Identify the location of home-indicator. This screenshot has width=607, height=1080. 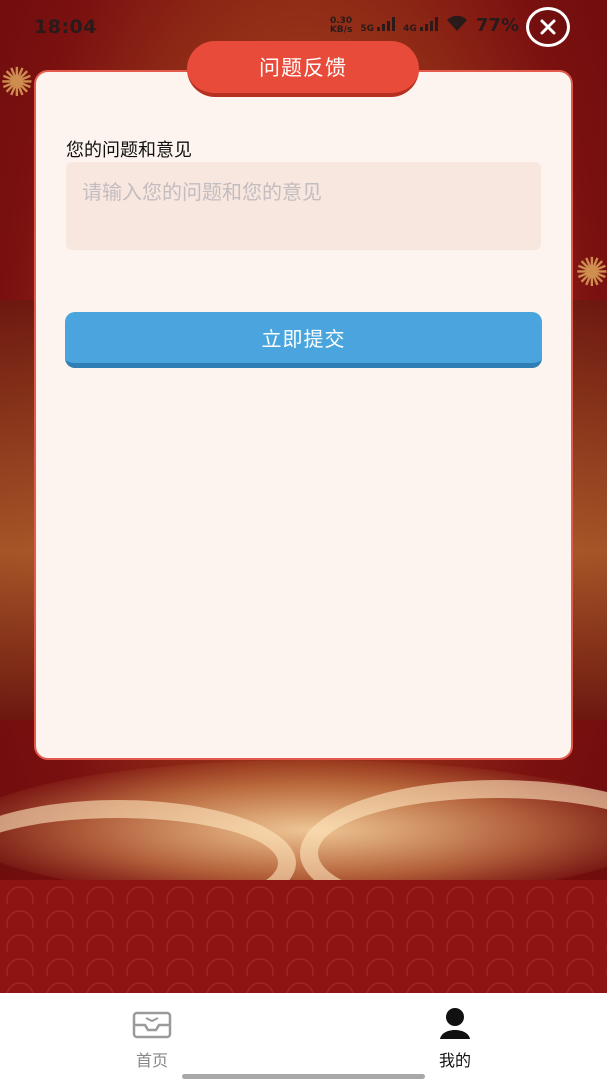
(303, 1076).